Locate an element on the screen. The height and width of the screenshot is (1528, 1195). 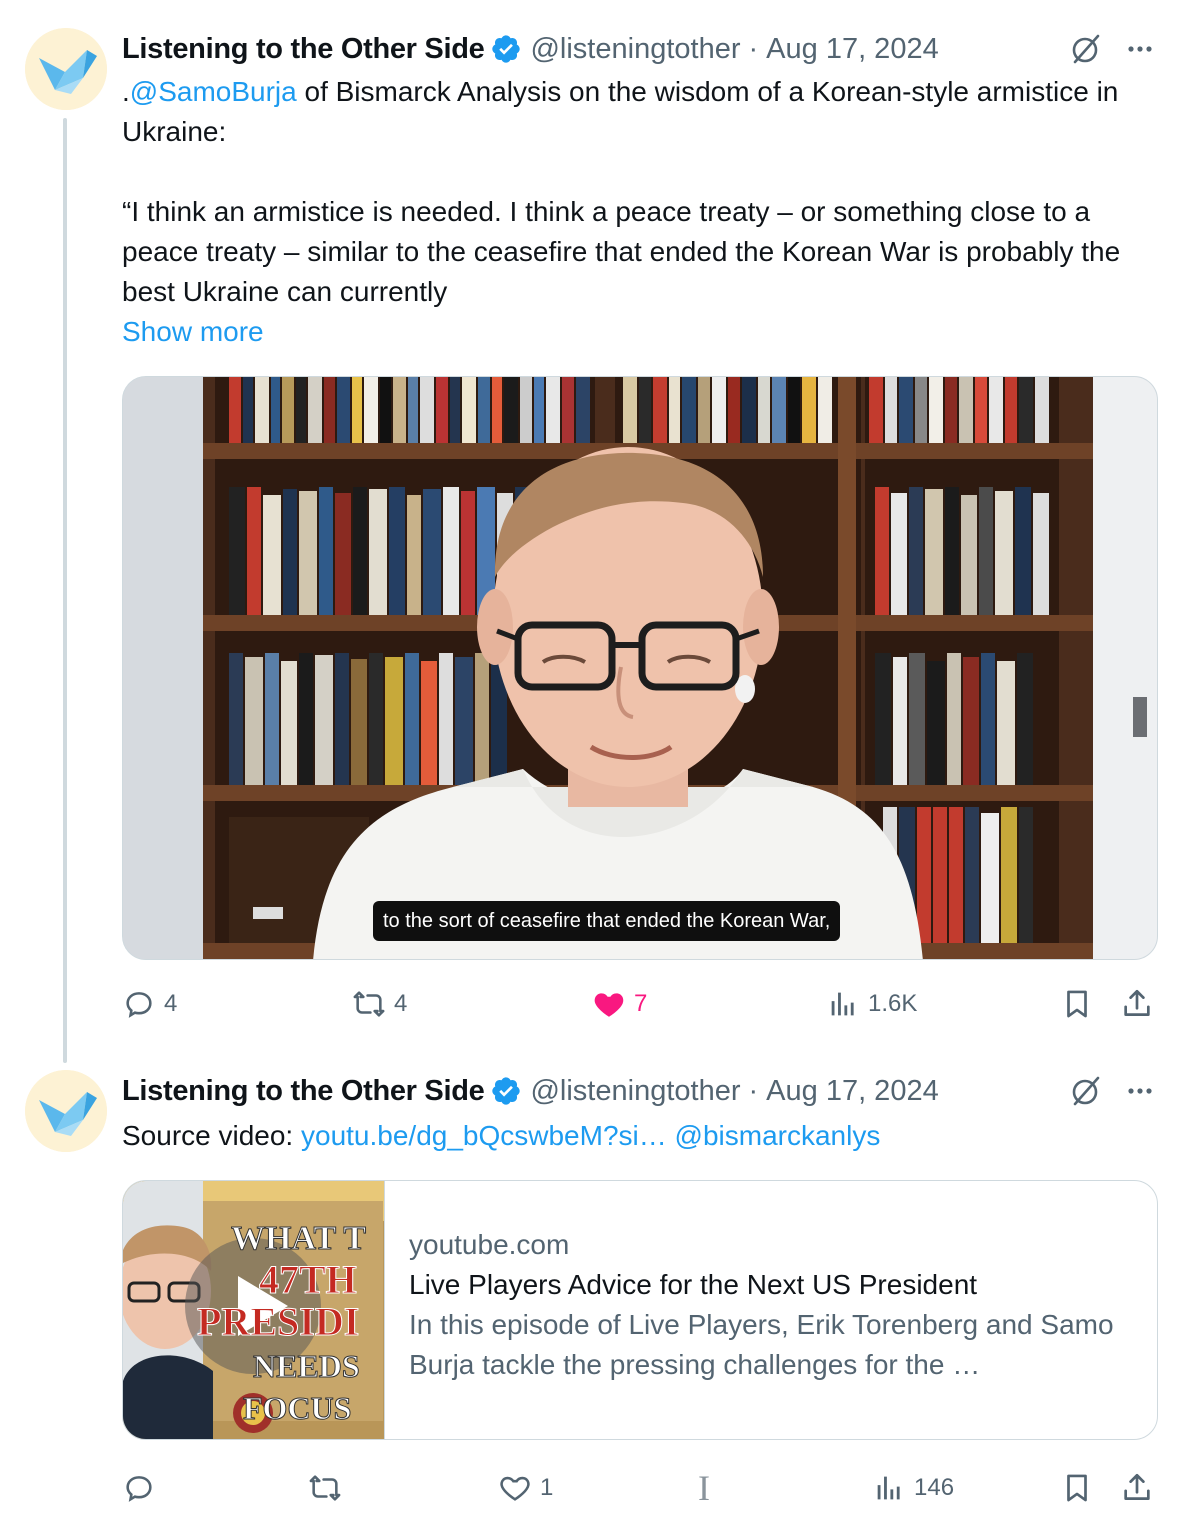
repost-button is located at coordinates (329, 1488).